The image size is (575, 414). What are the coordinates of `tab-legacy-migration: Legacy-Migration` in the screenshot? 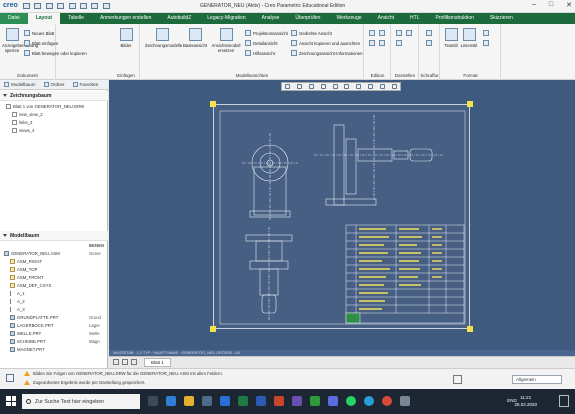 It's located at (226, 18).